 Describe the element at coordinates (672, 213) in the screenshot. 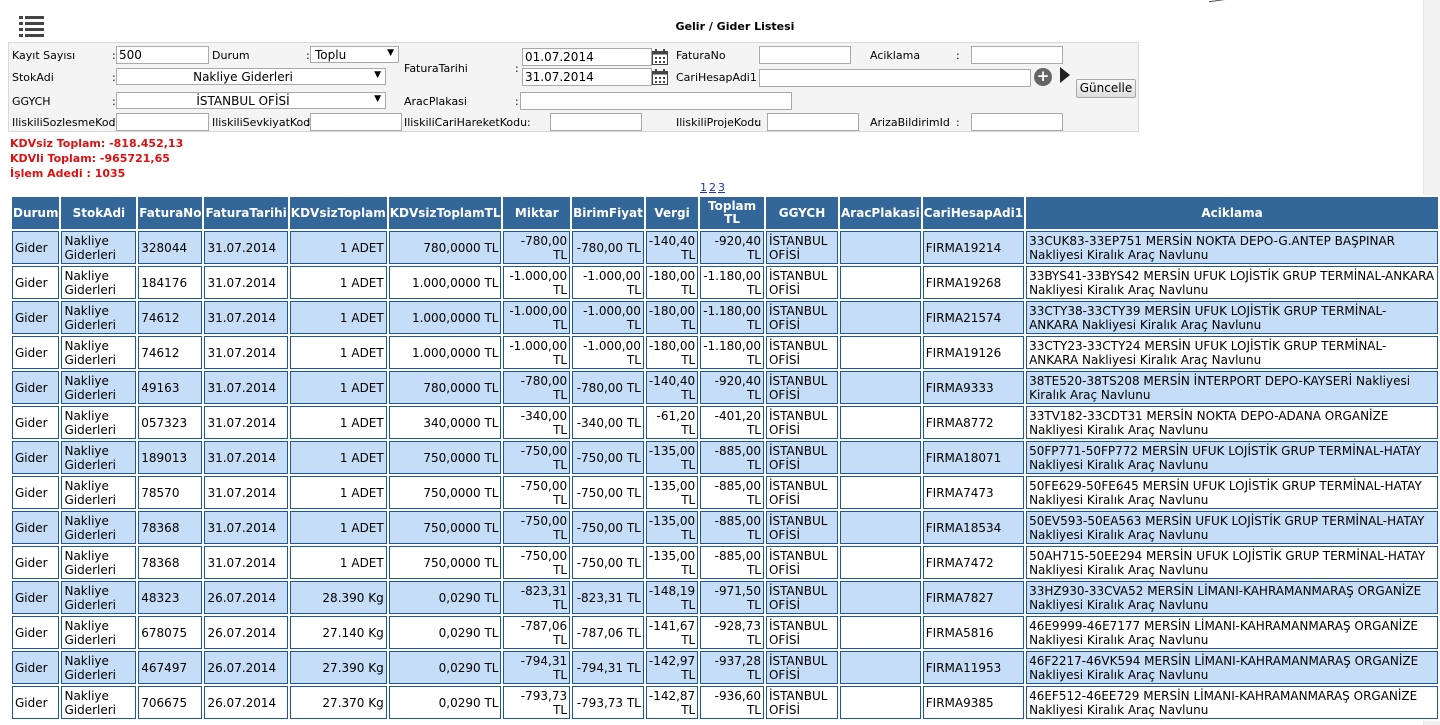

I see `column-header-vergi: Vergi` at that location.